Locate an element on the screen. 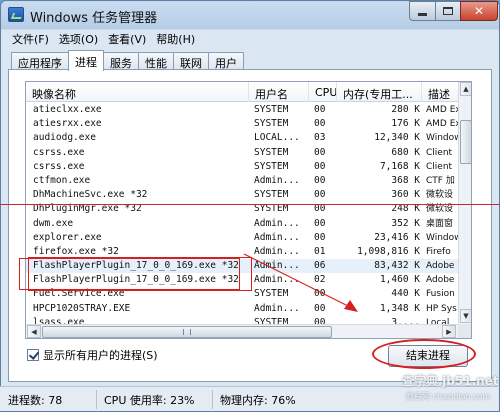  tab-applications: 应用程序 is located at coordinates (40, 61).